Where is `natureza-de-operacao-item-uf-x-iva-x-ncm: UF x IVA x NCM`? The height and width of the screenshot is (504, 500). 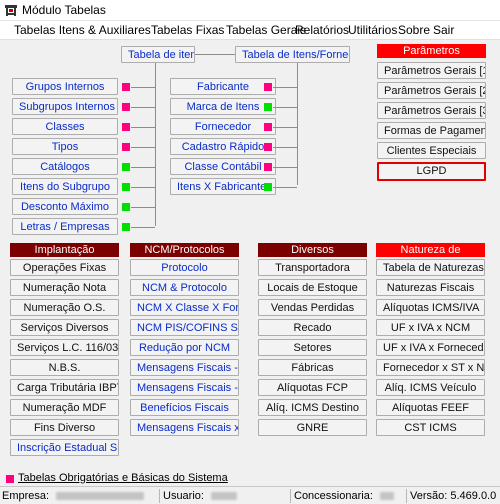
natureza-de-operacao-item-uf-x-iva-x-ncm: UF x IVA x NCM is located at coordinates (430, 327).